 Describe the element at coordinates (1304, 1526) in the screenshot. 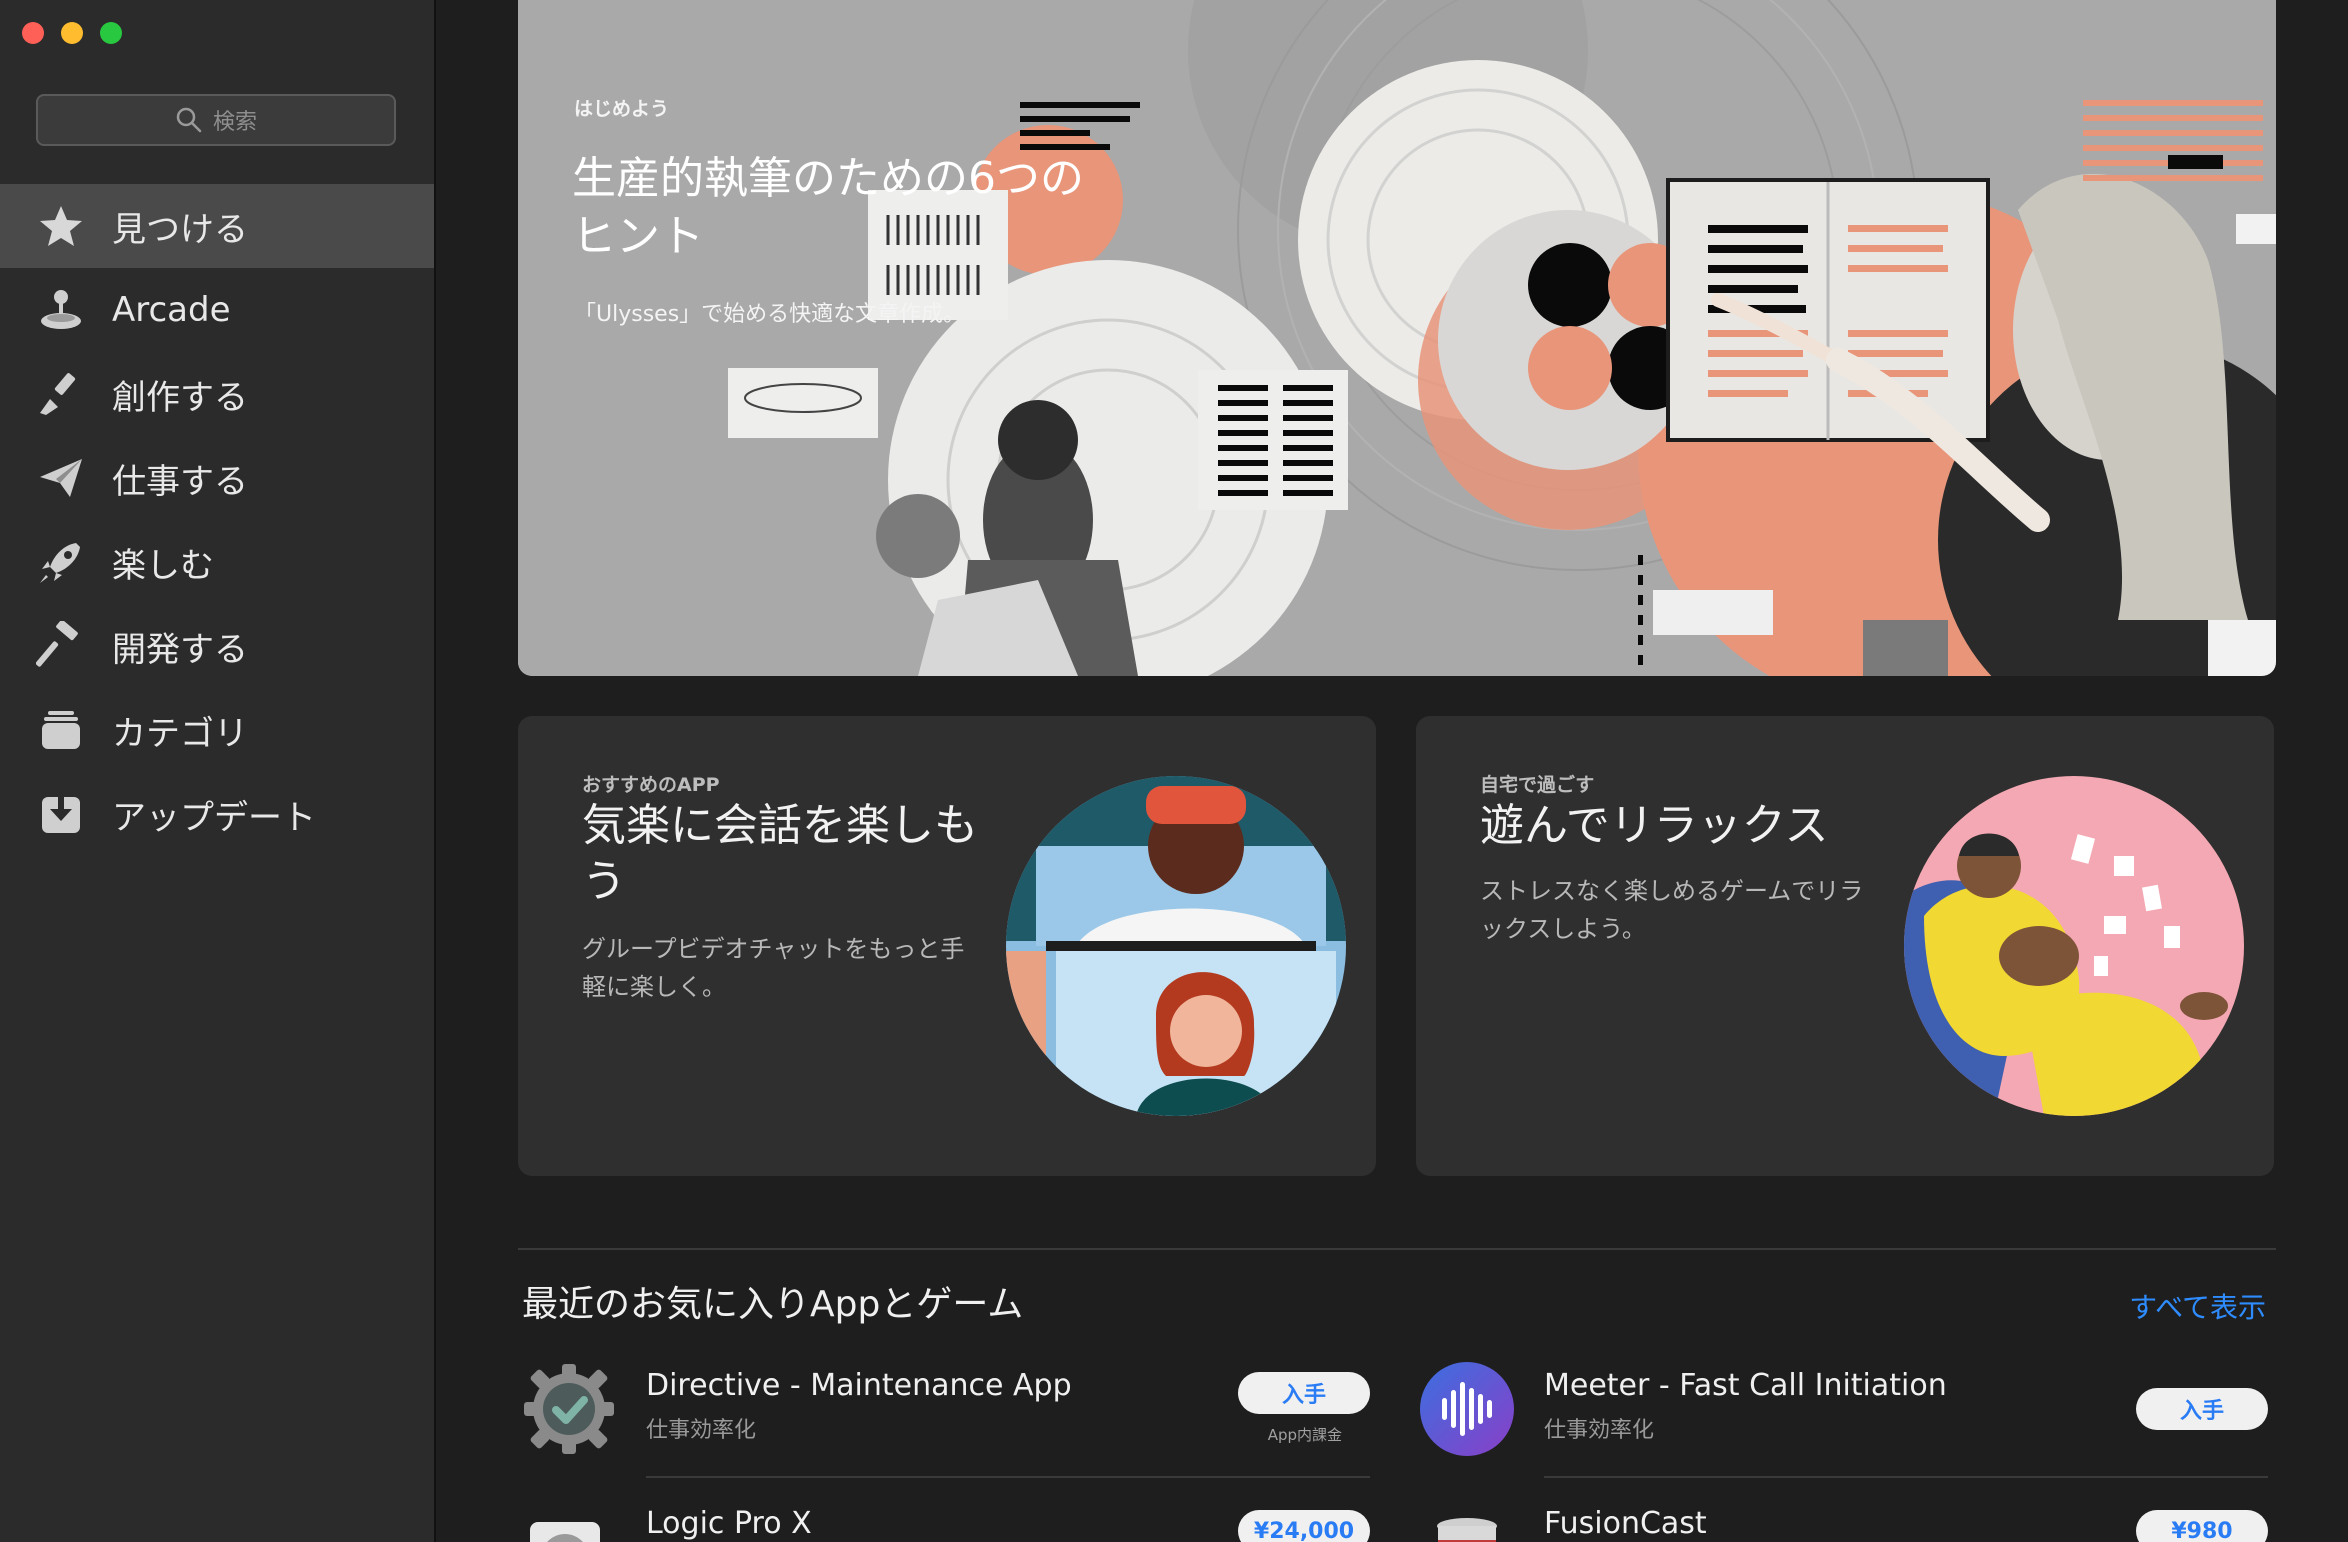

I see `price-button: ¥24,000` at that location.